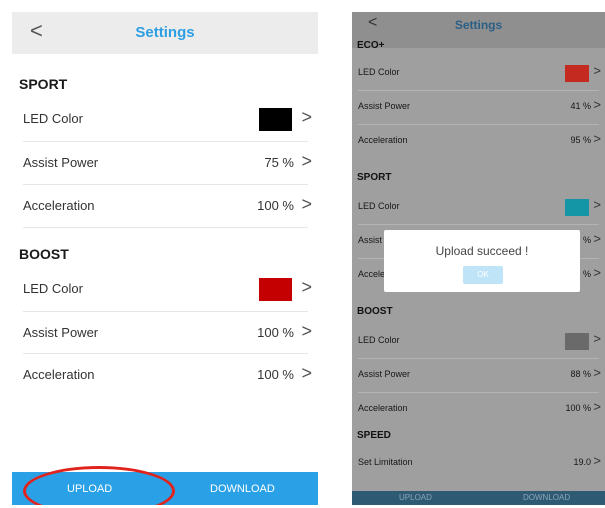  What do you see at coordinates (483, 275) in the screenshot?
I see `ok-button: OK` at bounding box center [483, 275].